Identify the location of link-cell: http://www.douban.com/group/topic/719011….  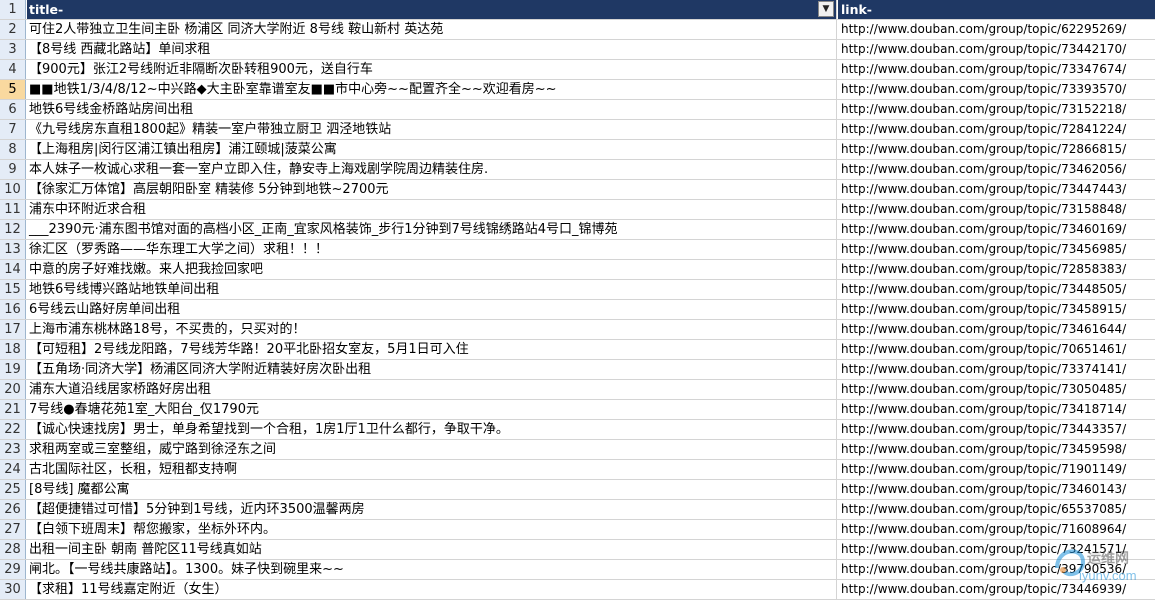
(996, 469).